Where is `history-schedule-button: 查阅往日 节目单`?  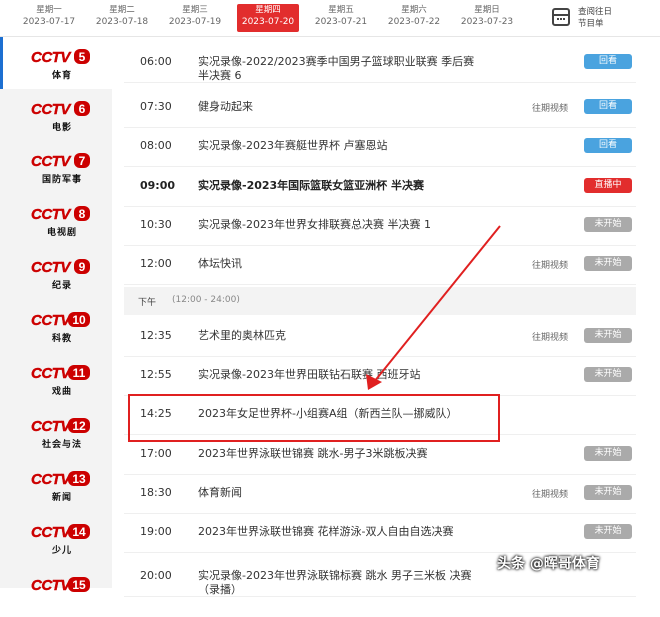 history-schedule-button: 查阅往日 节目单 is located at coordinates (597, 19).